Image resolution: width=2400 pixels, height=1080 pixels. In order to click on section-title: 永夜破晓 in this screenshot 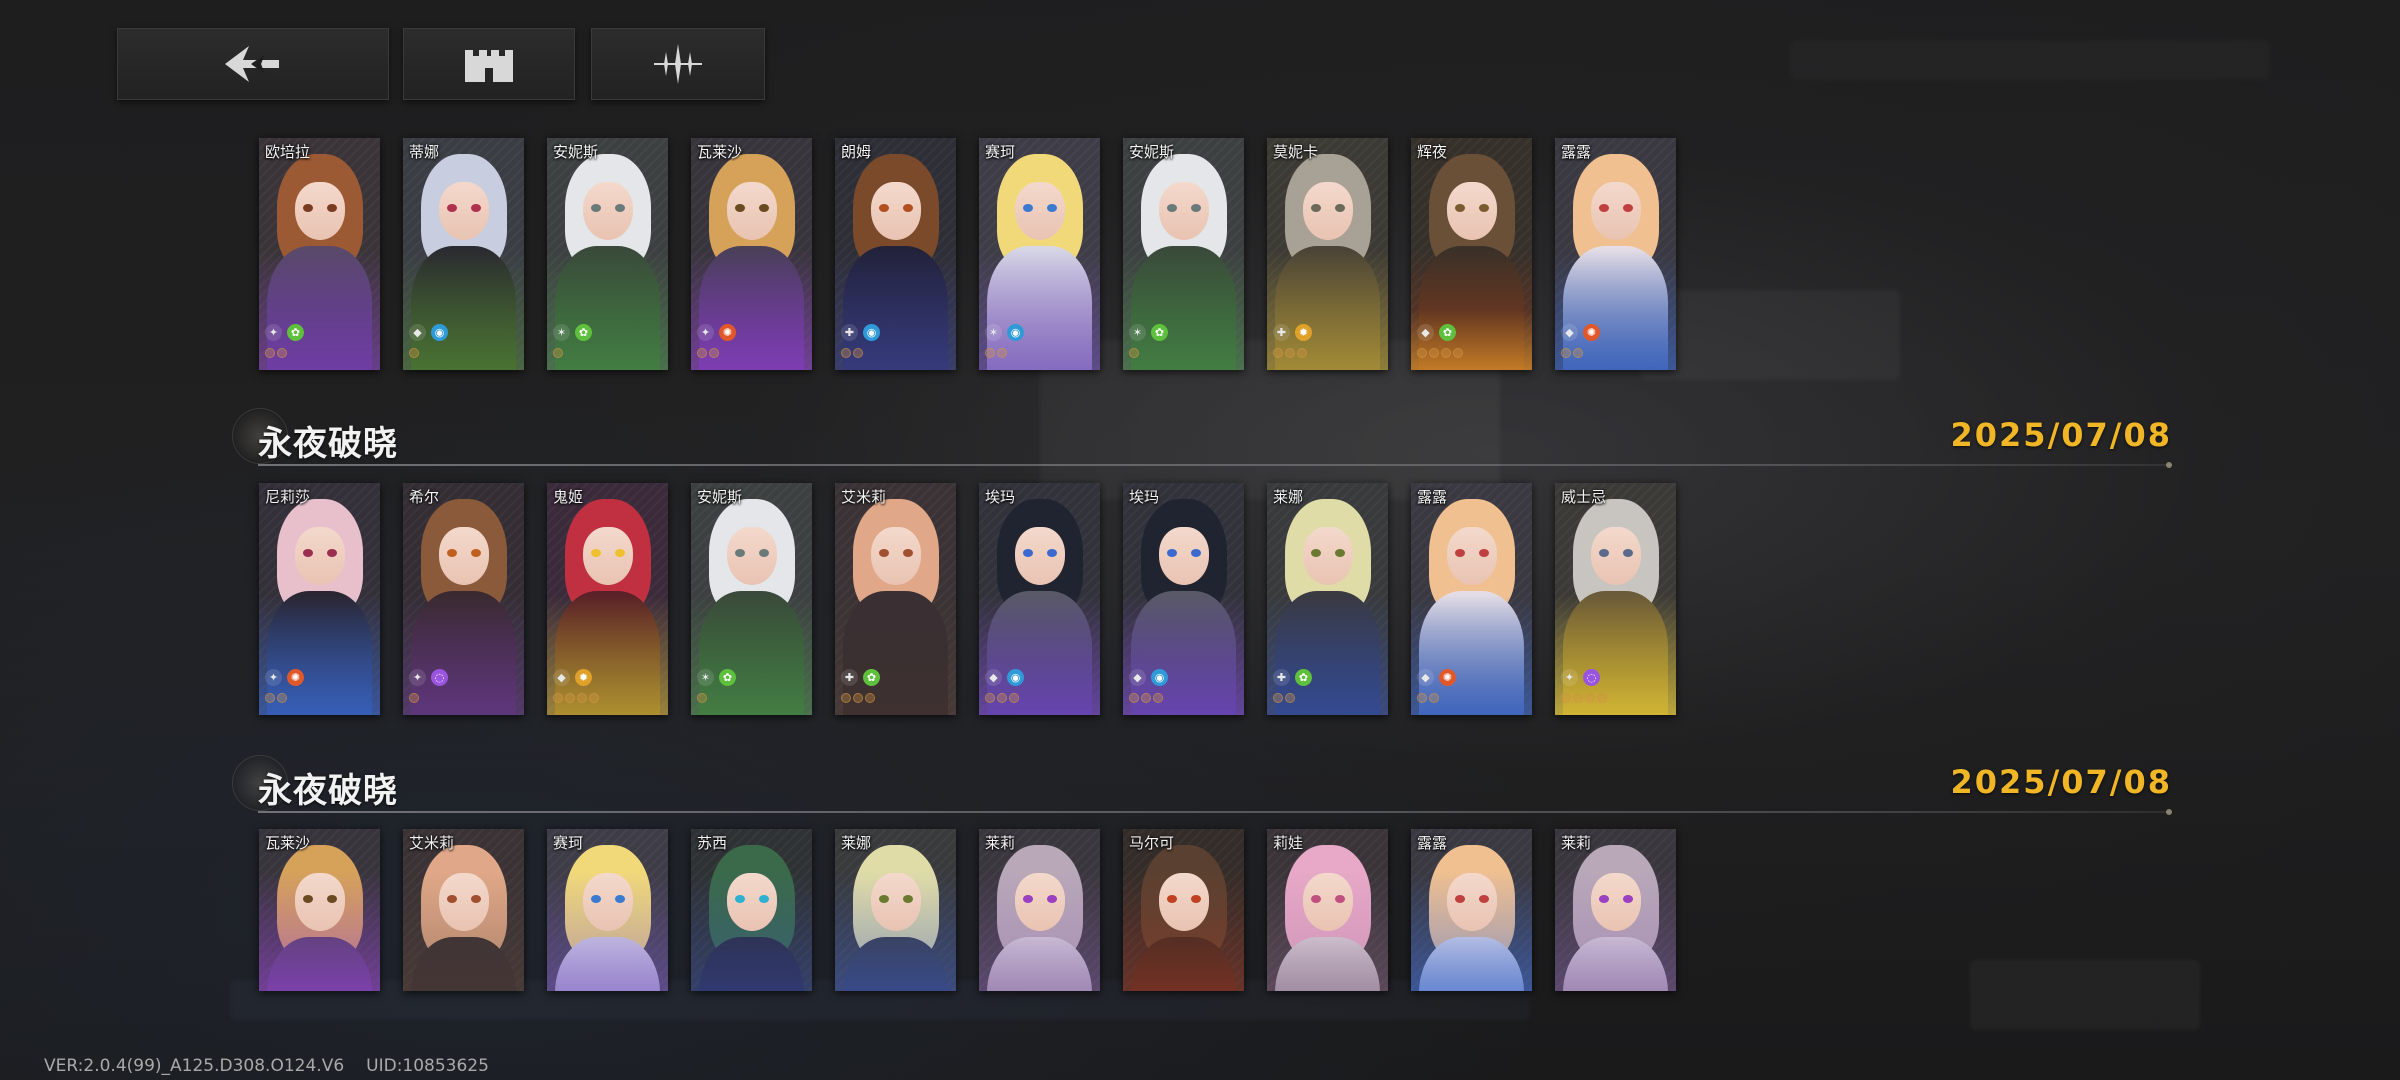, I will do `click(328, 791)`.